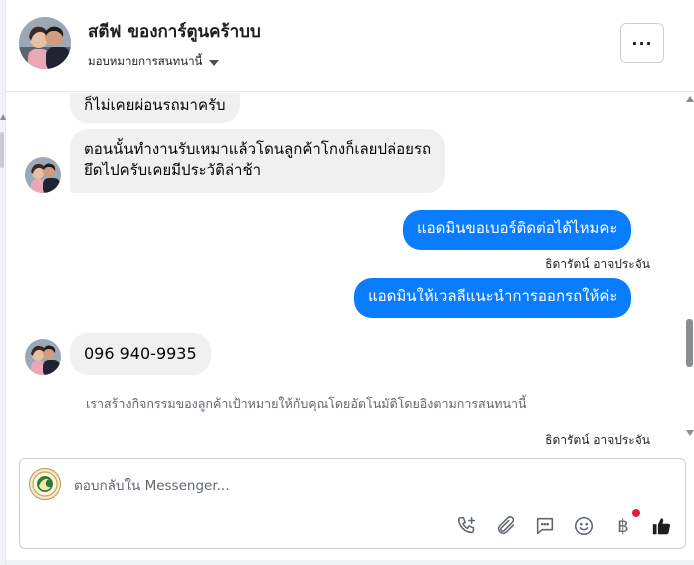  What do you see at coordinates (174, 31) in the screenshot?
I see `contact-name: สตีฟ ของการ์ตูนคร้าบบ` at bounding box center [174, 31].